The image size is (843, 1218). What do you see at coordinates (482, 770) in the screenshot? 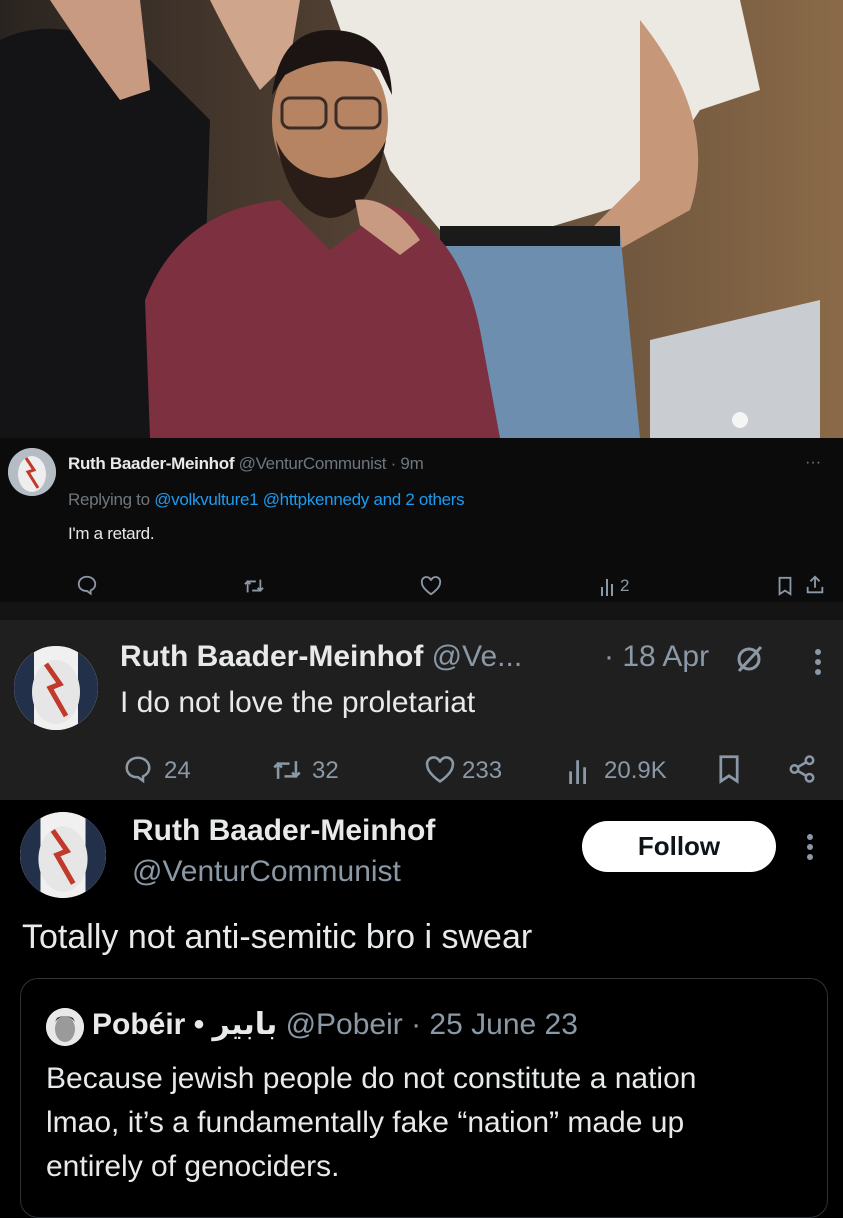
I see `like-count: 233` at bounding box center [482, 770].